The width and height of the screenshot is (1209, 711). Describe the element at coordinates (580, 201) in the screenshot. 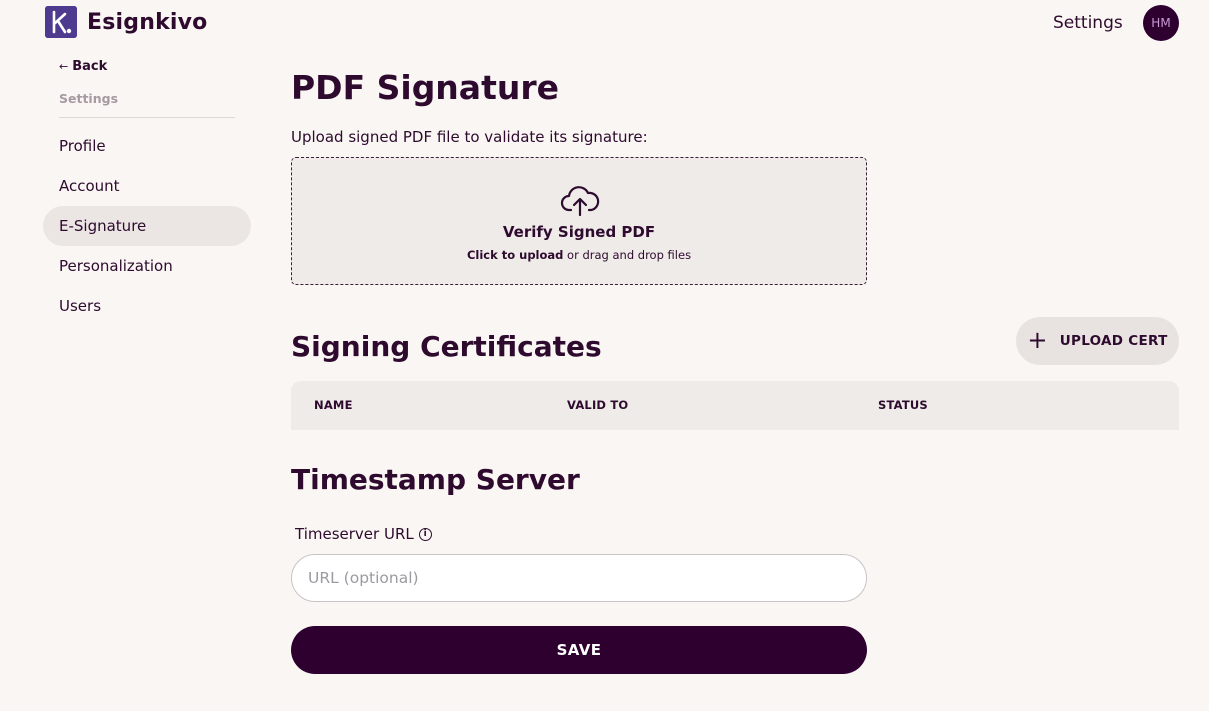

I see `cloud-upload-icon` at that location.